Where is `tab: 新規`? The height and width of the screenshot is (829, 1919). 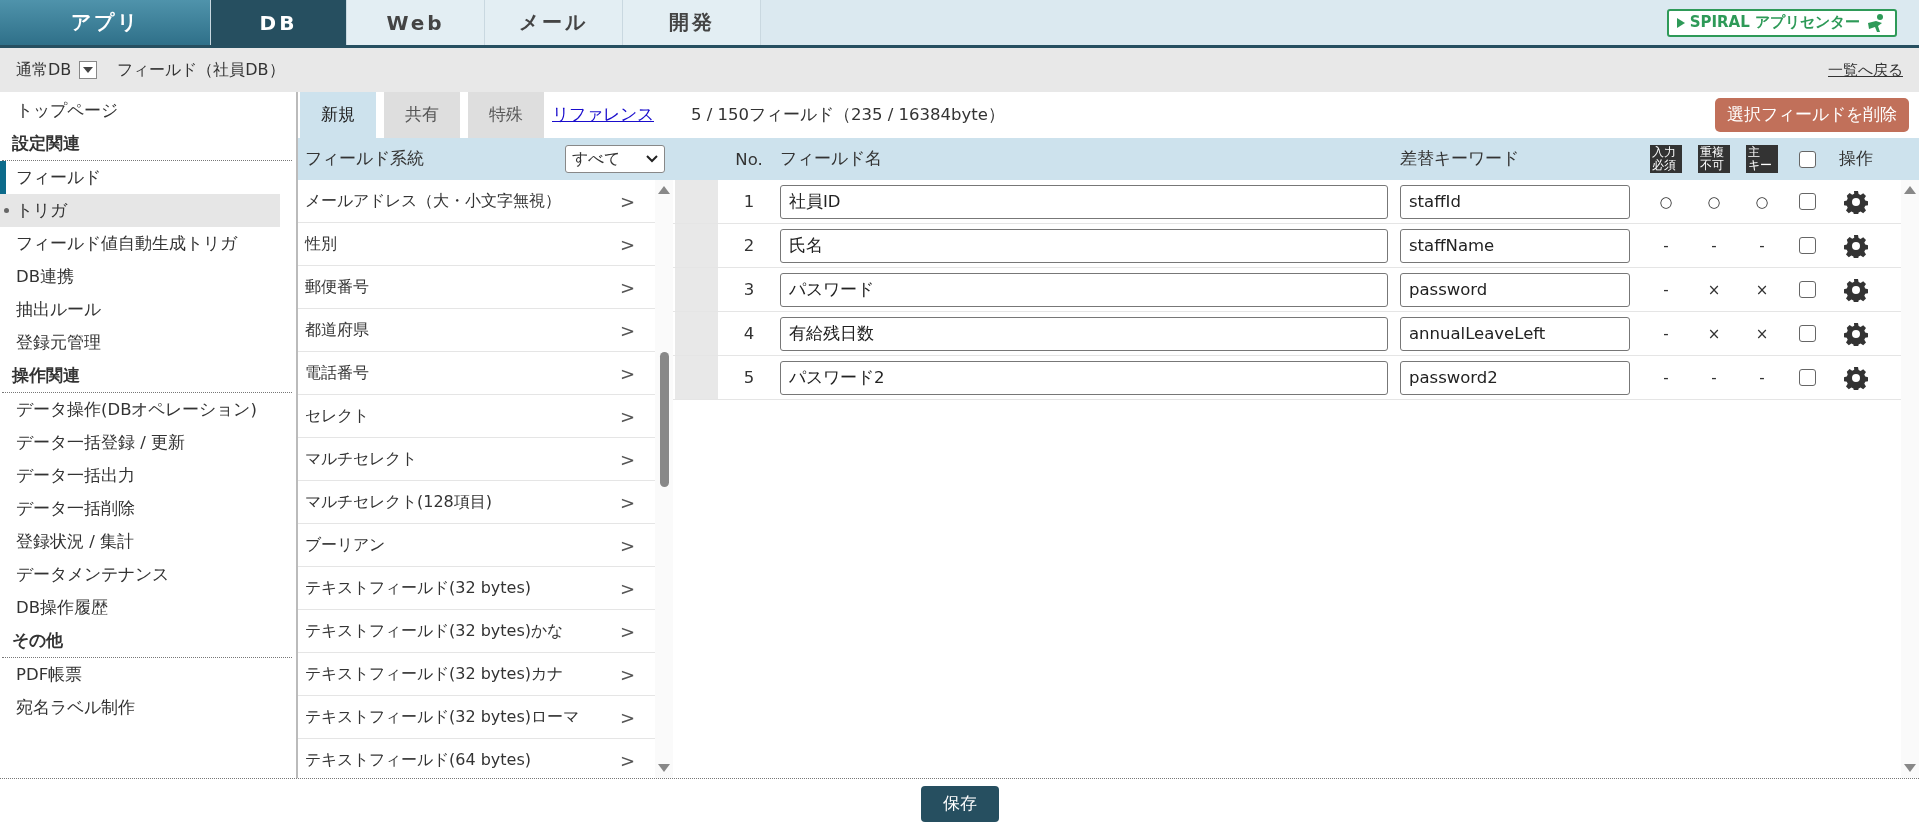 tab: 新規 is located at coordinates (338, 115).